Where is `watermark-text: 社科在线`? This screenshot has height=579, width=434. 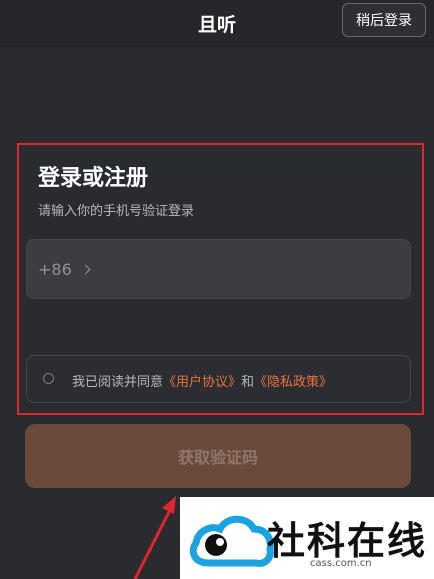
watermark-text: 社科在线 is located at coordinates (347, 541).